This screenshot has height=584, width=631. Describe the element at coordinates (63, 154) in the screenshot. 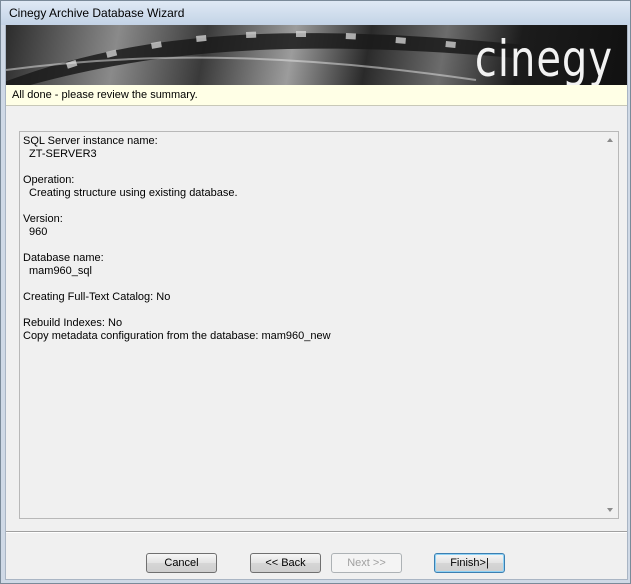

I see `summary-value: ZT-SERVER3` at that location.